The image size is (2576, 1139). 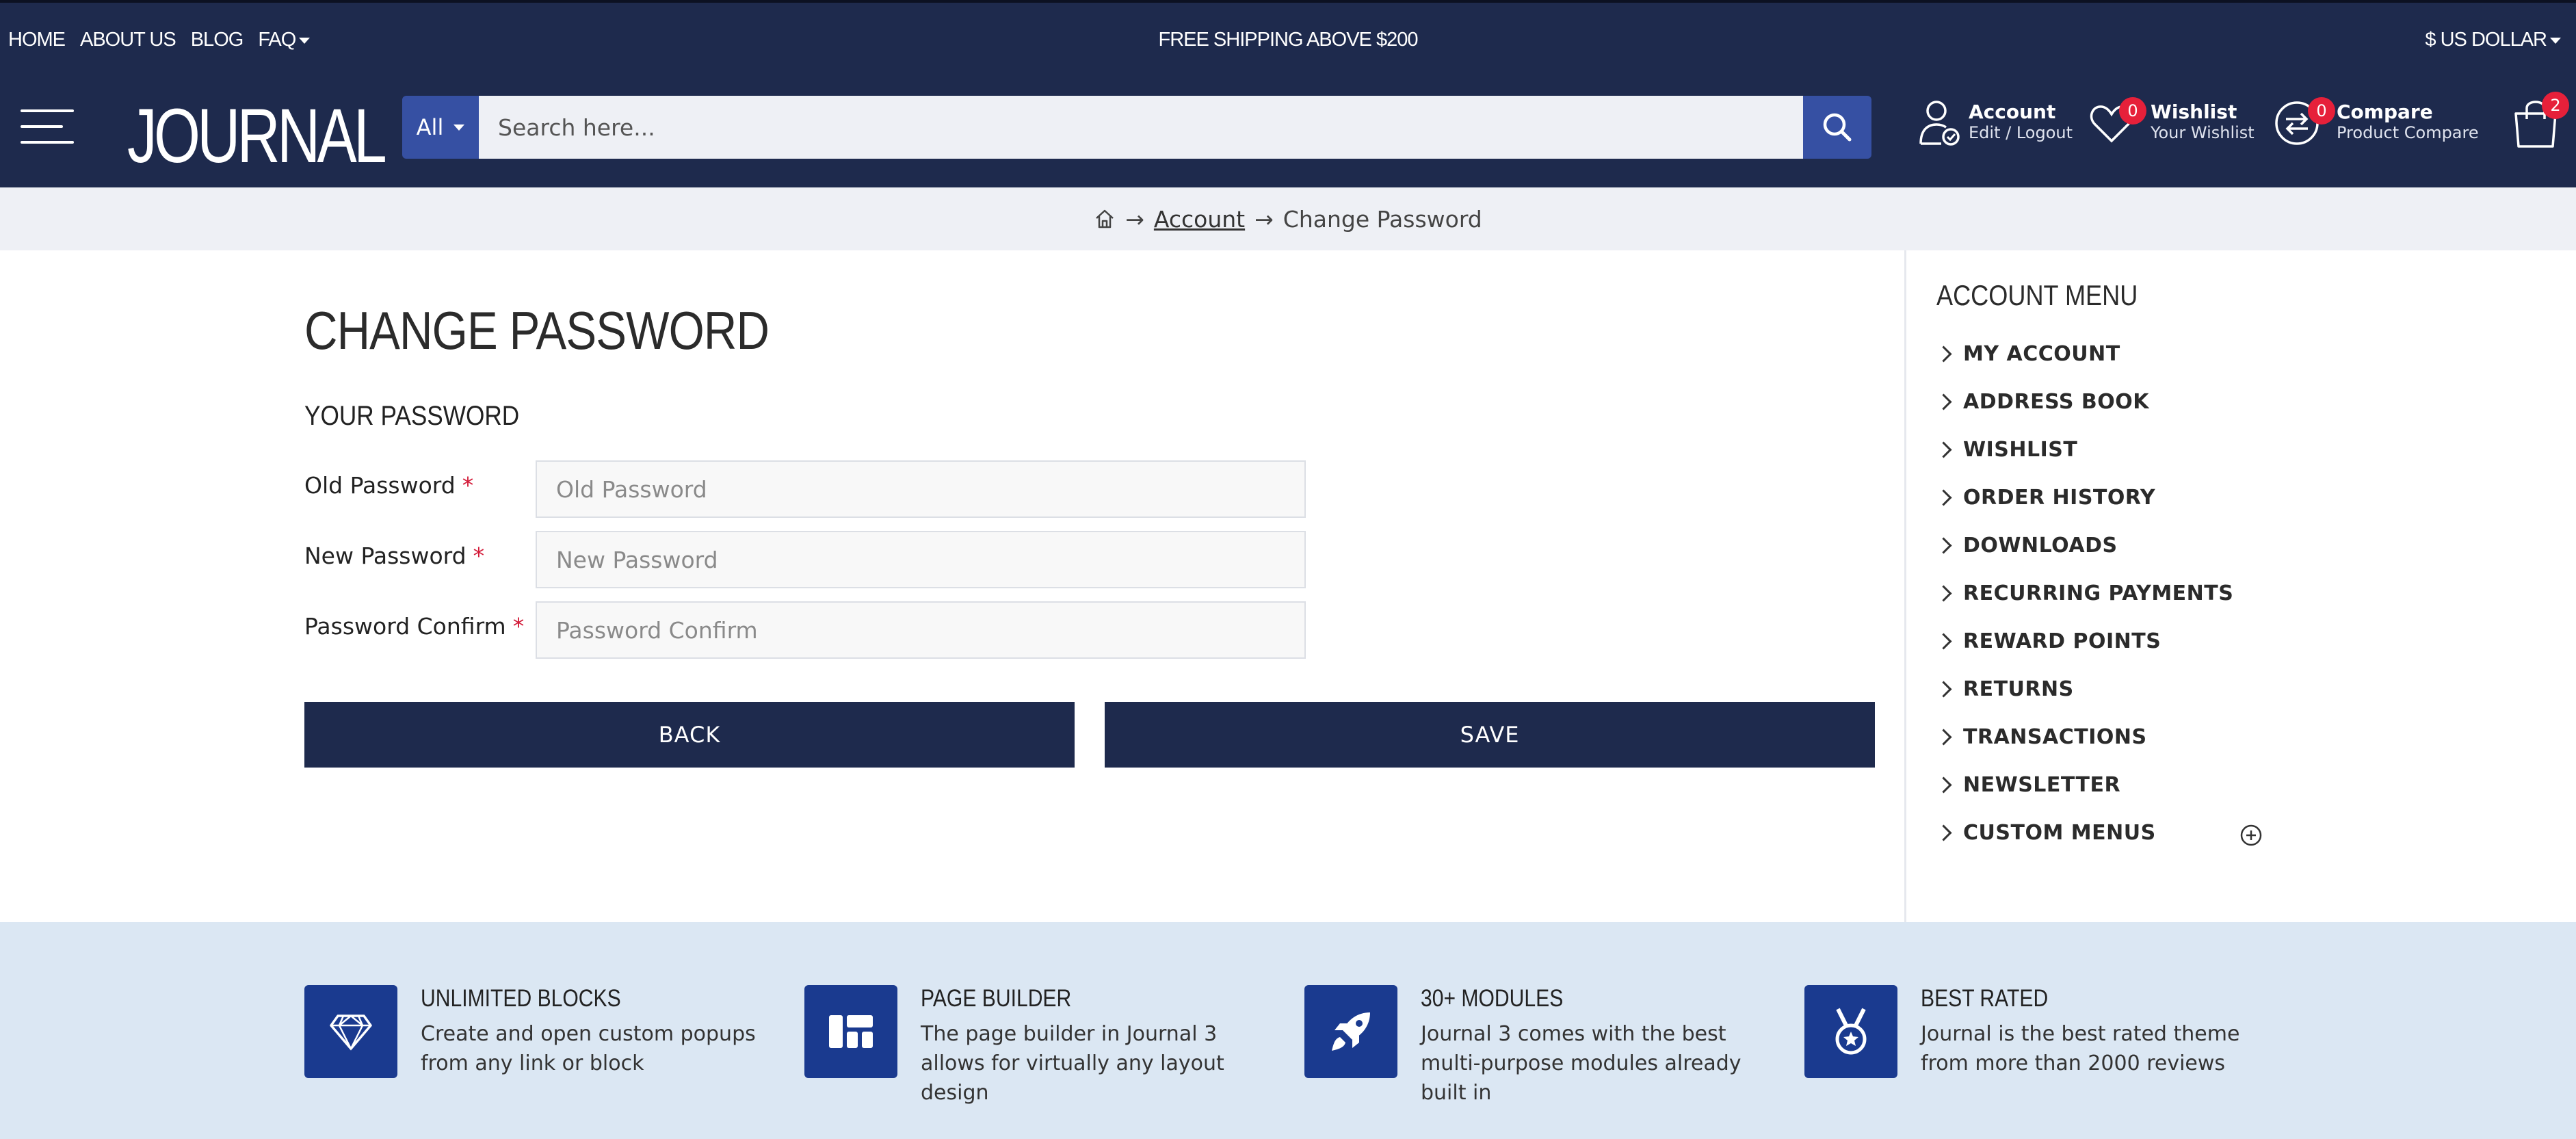 What do you see at coordinates (257, 136) in the screenshot?
I see `logo: JOURNAL` at bounding box center [257, 136].